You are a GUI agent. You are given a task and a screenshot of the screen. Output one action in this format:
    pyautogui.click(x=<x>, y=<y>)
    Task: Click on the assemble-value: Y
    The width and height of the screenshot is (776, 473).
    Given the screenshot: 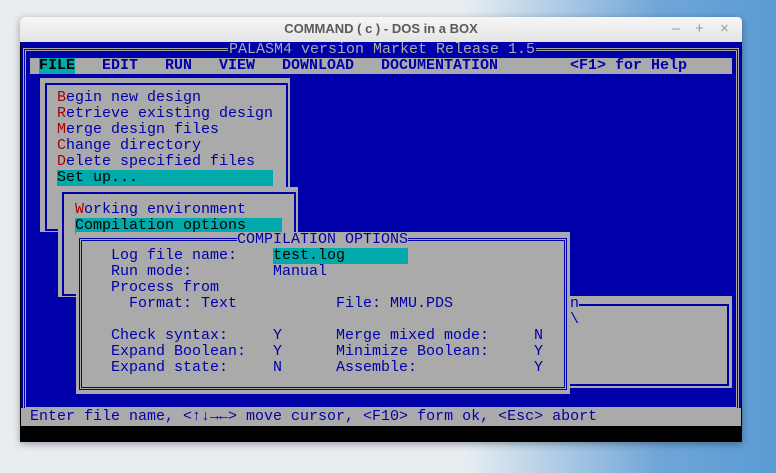 What is the action you would take?
    pyautogui.click(x=538, y=368)
    